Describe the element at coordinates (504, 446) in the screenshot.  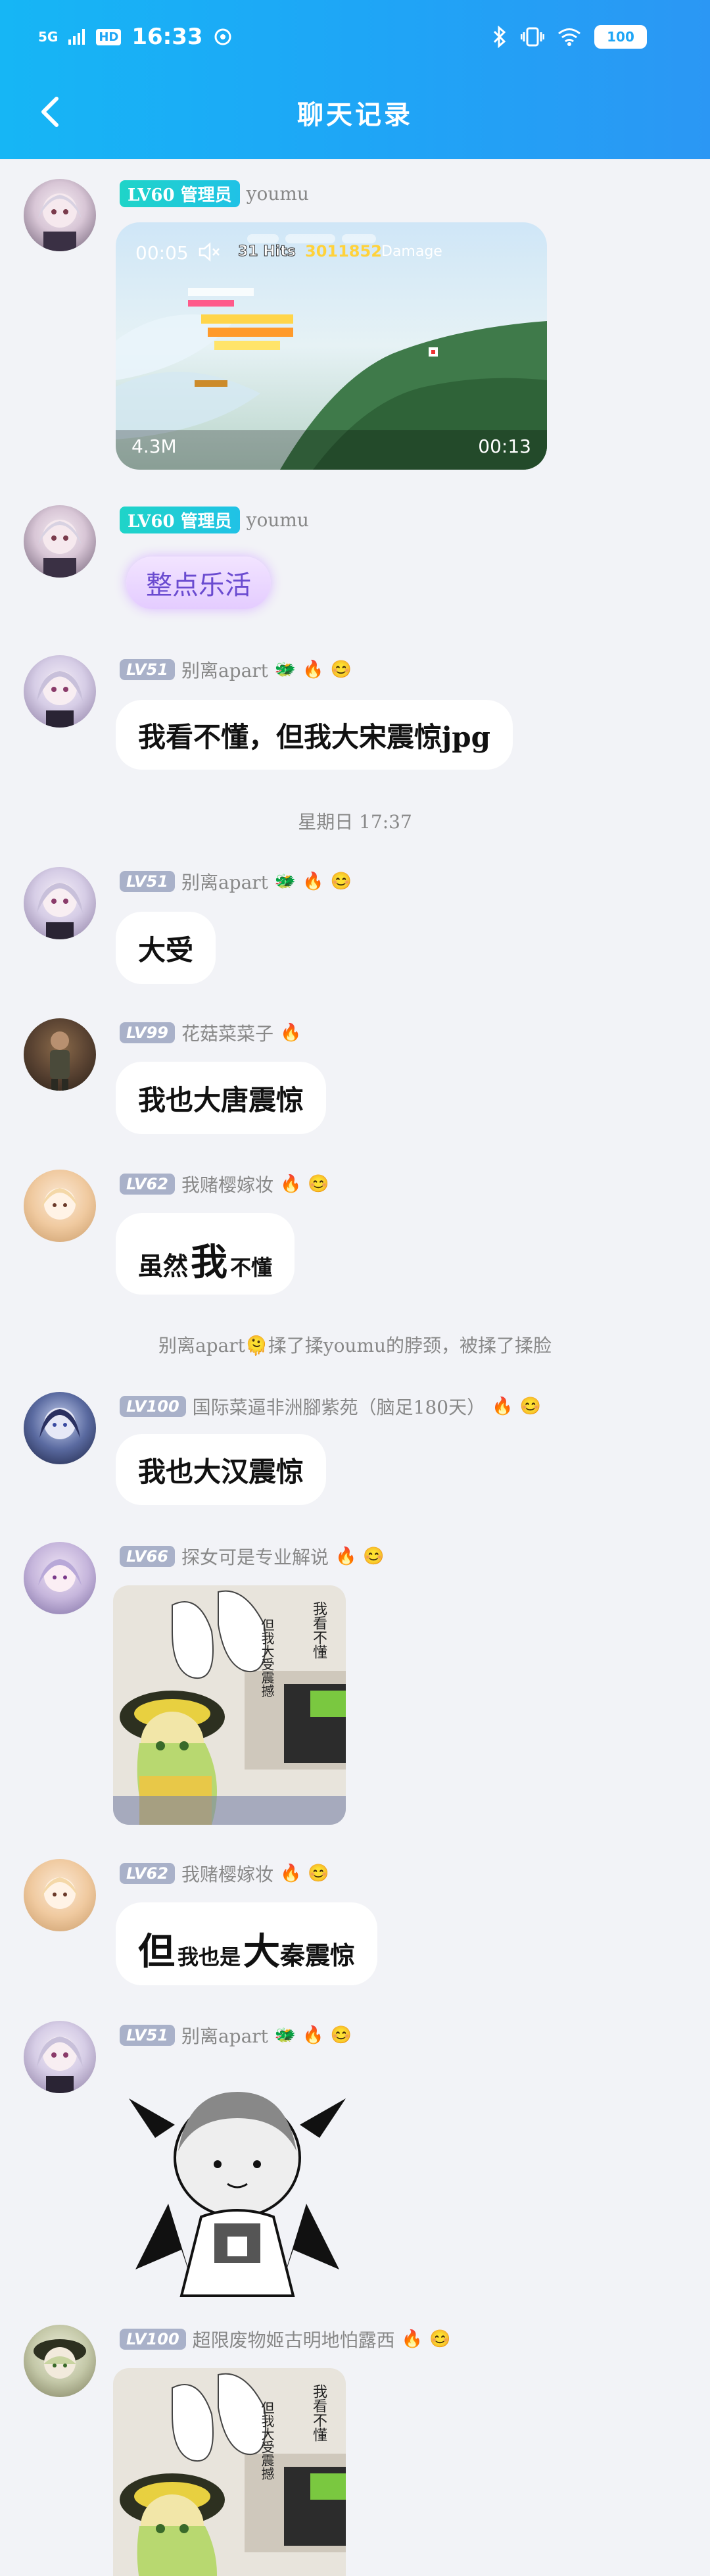
I see `video-duration: 00:13` at that location.